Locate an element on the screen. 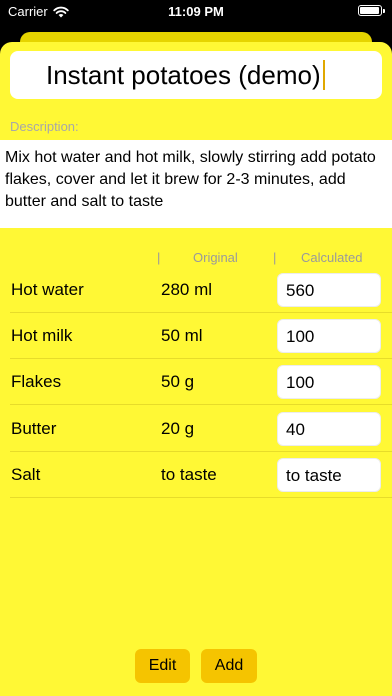 This screenshot has width=392, height=696. ingredient-row: Hot milk 50 ml 100 is located at coordinates (196, 336).